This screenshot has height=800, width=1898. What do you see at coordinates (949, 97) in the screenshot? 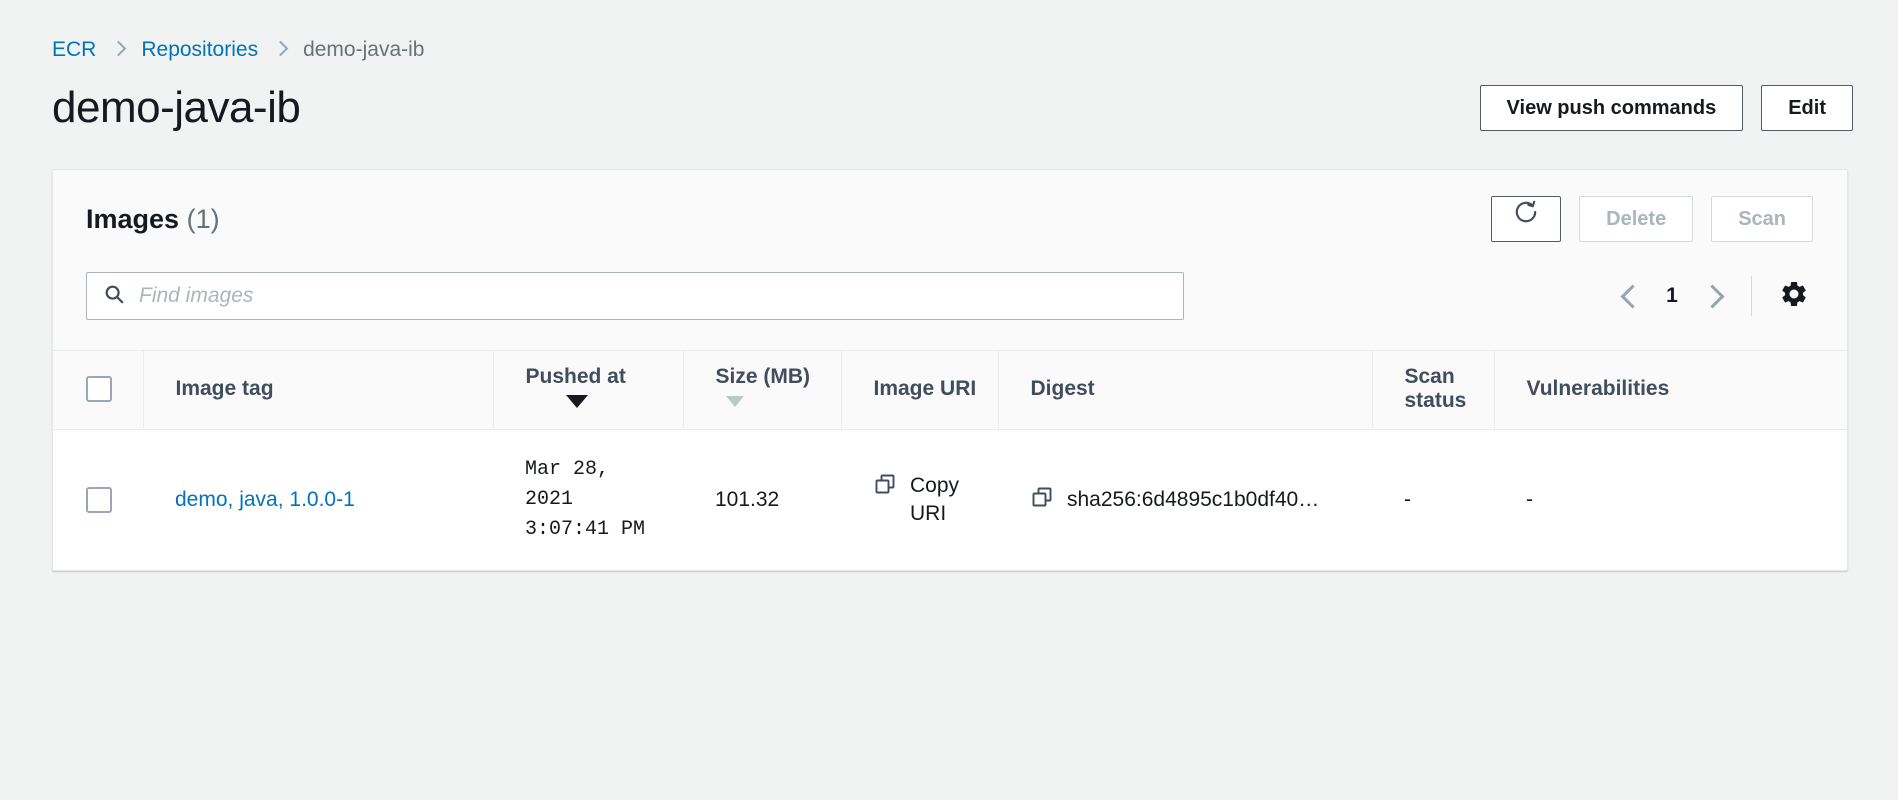
I see `page-header: demo-java-ib View push commands Edit` at bounding box center [949, 97].